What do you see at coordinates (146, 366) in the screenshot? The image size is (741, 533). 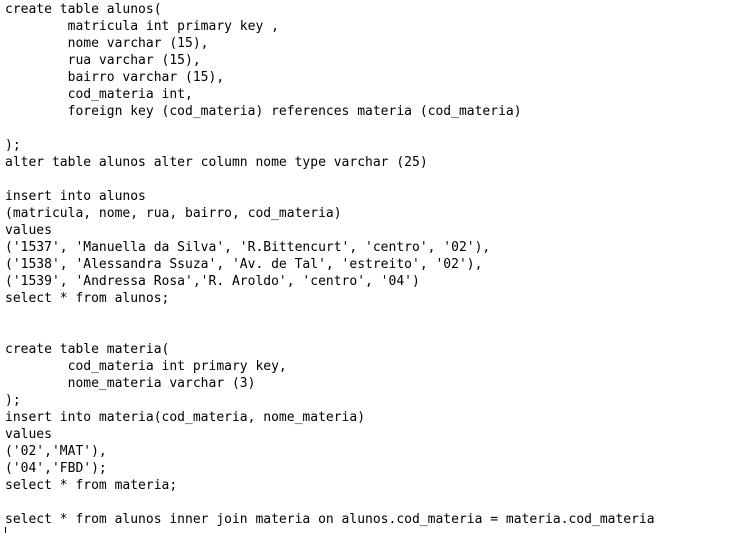 I see `code-line: cod_materia int primary key,` at bounding box center [146, 366].